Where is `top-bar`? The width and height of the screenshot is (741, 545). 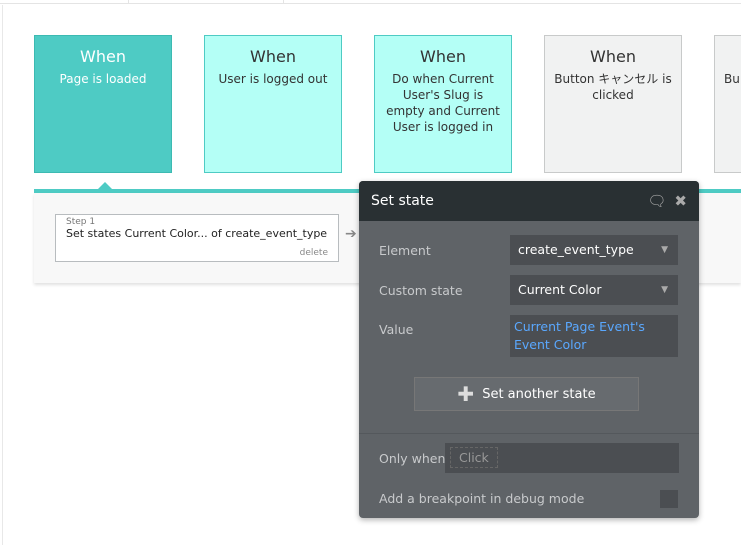
top-bar is located at coordinates (370, 2).